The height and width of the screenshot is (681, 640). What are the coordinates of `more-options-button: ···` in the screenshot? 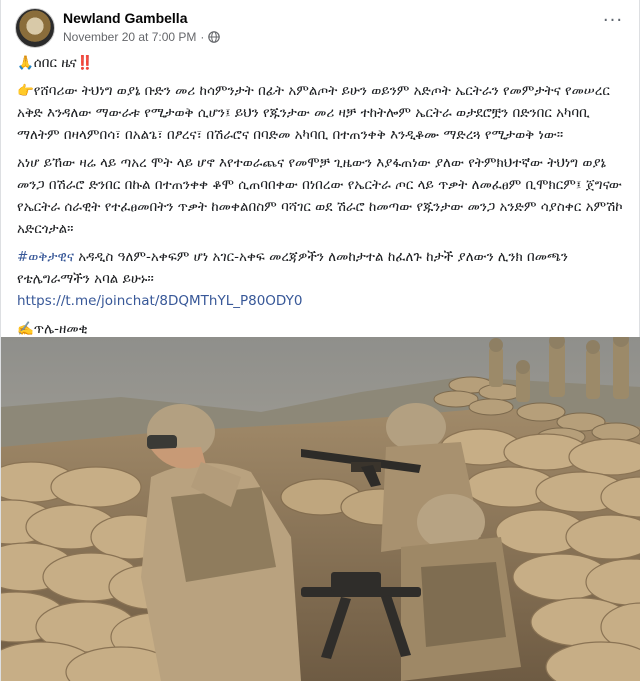 It's located at (613, 23).